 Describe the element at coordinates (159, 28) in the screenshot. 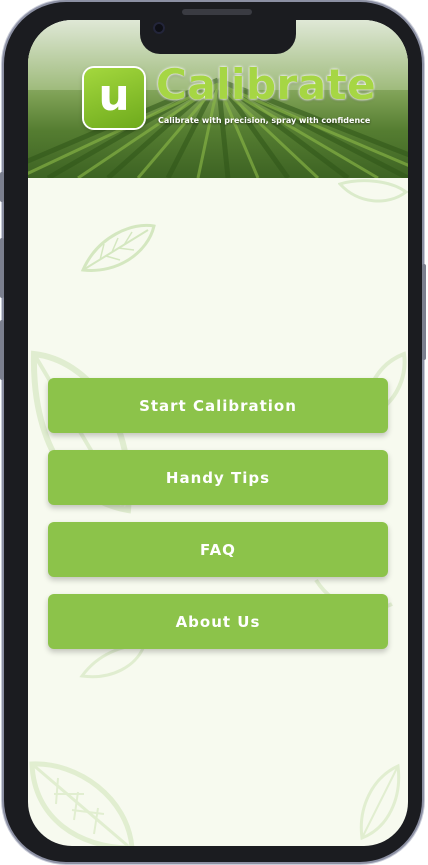

I see `camera-icon` at that location.